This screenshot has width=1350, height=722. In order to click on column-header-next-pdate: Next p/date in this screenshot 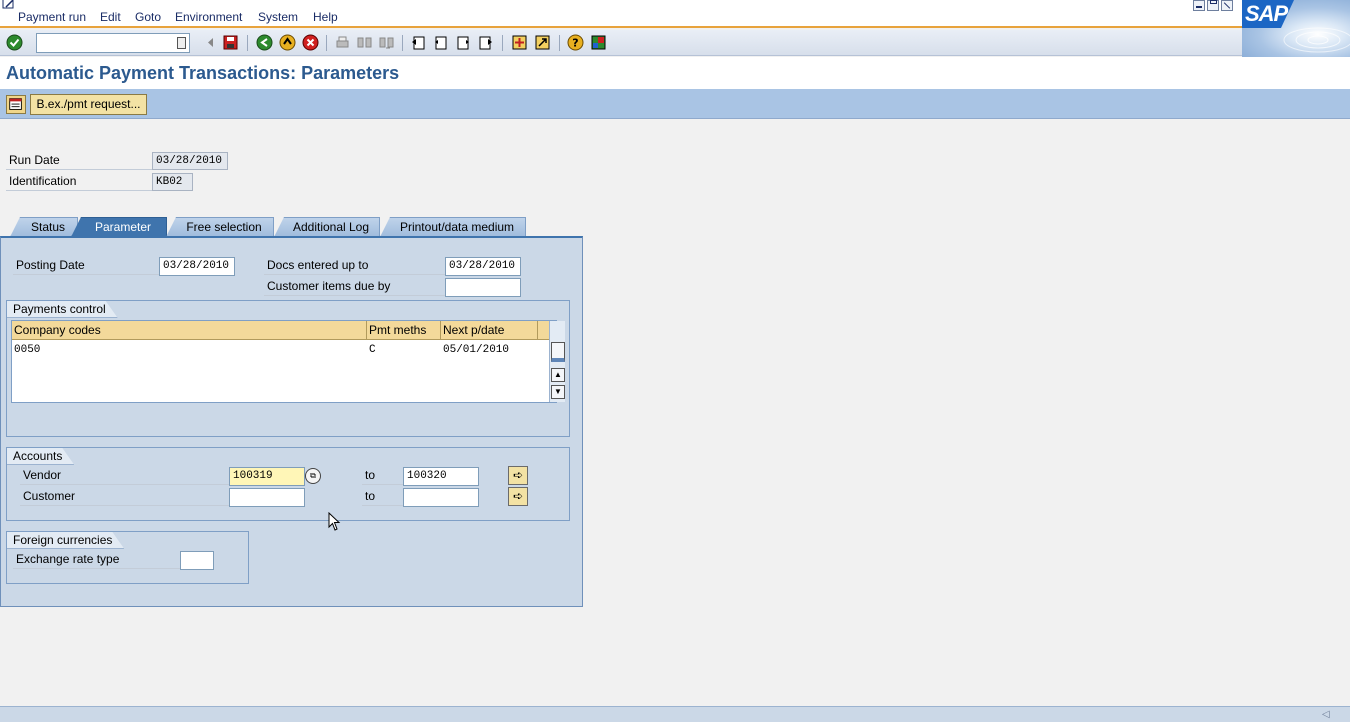, I will do `click(489, 330)`.